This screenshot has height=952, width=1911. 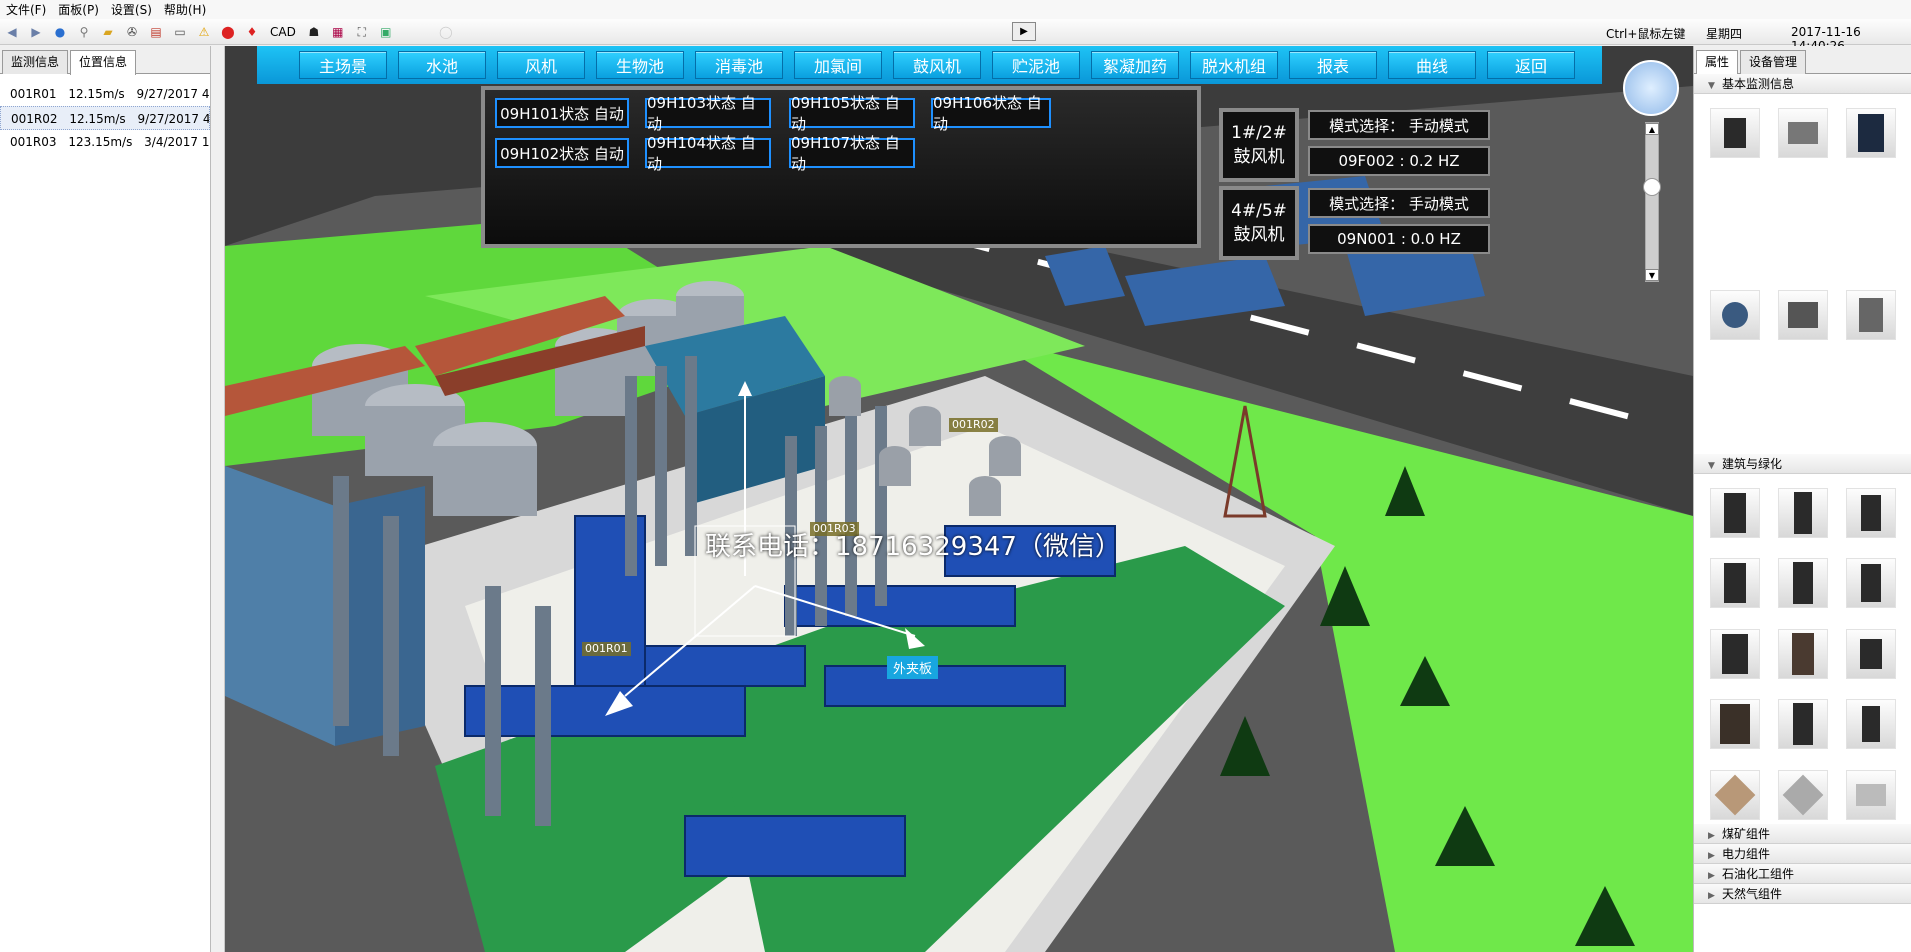 I want to click on menu-help: 帮助(H), so click(x=189, y=9).